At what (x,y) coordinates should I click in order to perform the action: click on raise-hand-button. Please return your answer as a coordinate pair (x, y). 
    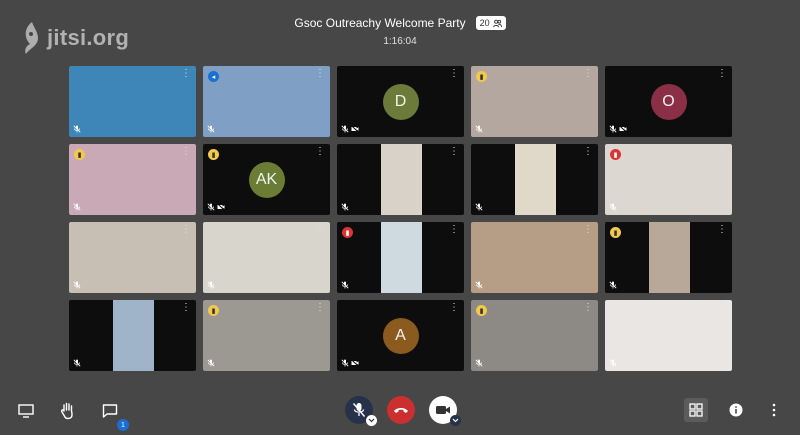
    Looking at the image, I should click on (68, 411).